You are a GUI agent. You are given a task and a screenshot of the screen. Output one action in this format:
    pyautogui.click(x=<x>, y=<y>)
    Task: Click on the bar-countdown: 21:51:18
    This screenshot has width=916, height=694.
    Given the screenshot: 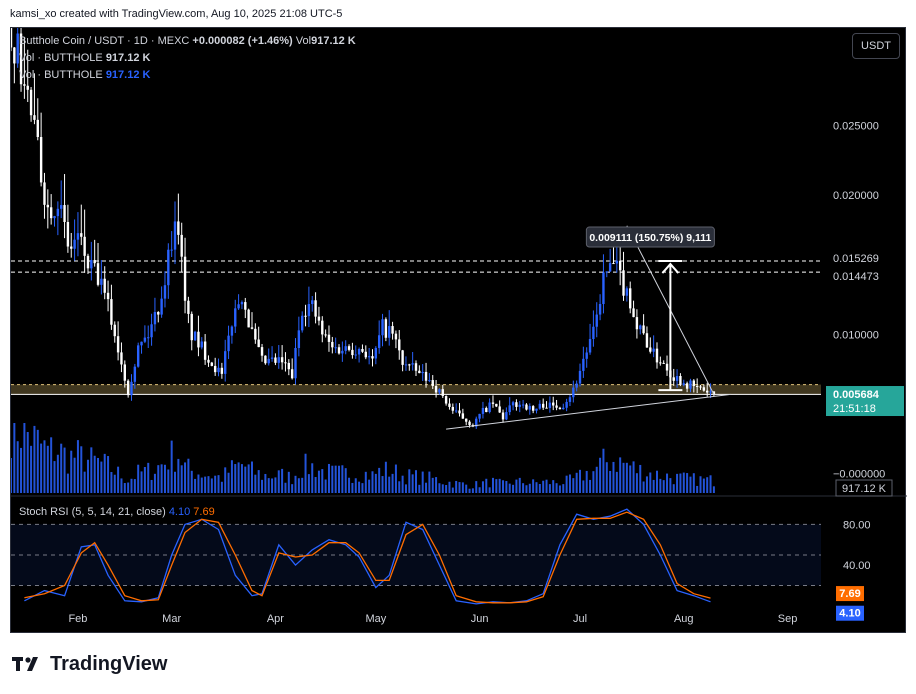 What is the action you would take?
    pyautogui.click(x=854, y=409)
    